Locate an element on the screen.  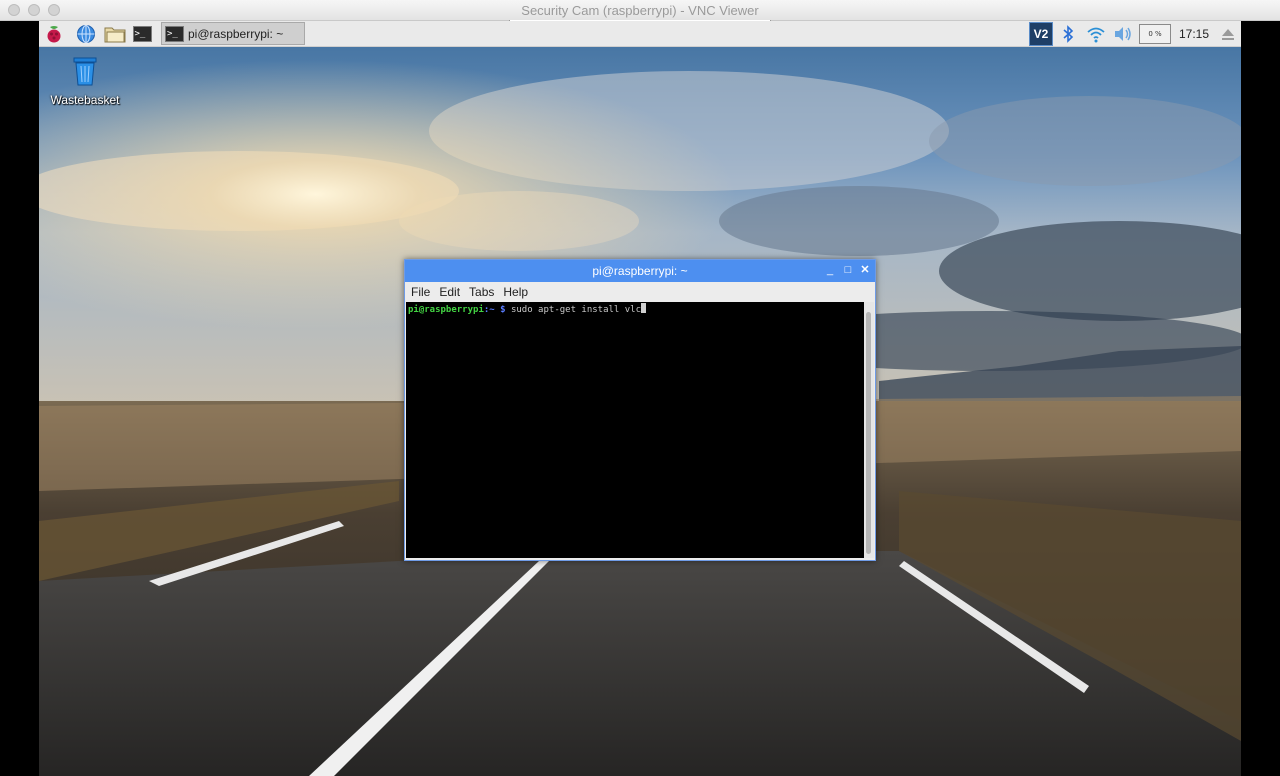
terminal-titlebar: pi@raspberrypi: ~ _ □ ✕ is located at coordinates (640, 271).